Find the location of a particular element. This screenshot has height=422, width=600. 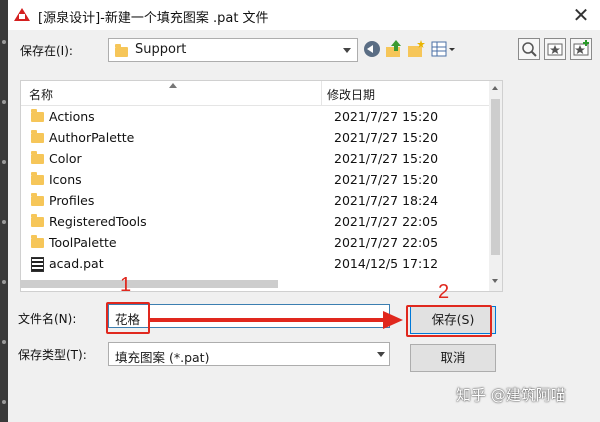

file-name-cell: acad.pat is located at coordinates (76, 263).